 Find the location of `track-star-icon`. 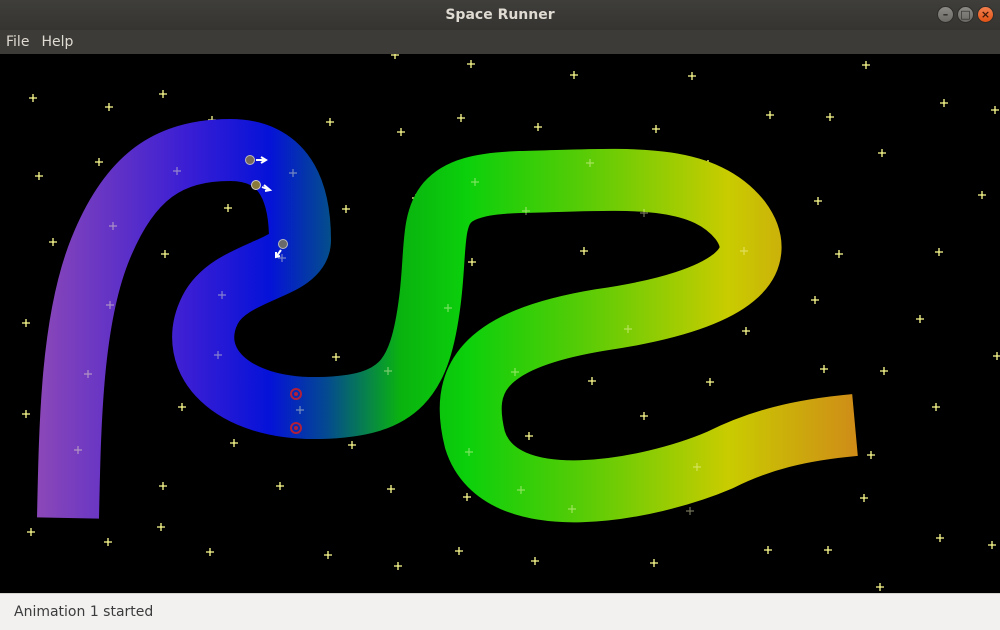

track-star-icon is located at coordinates (690, 511).